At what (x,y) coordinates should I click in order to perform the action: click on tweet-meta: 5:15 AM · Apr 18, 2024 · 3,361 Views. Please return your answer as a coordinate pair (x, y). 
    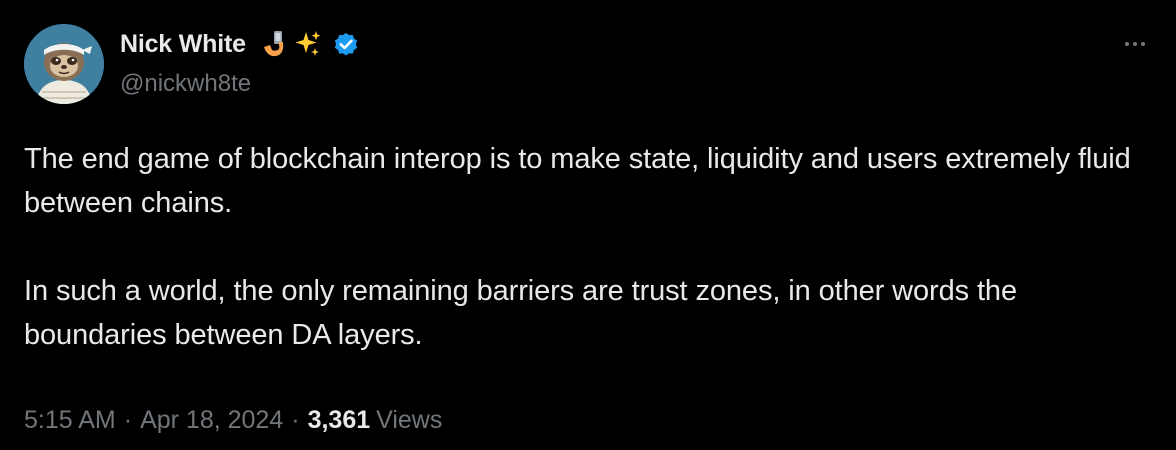
    Looking at the image, I should click on (233, 420).